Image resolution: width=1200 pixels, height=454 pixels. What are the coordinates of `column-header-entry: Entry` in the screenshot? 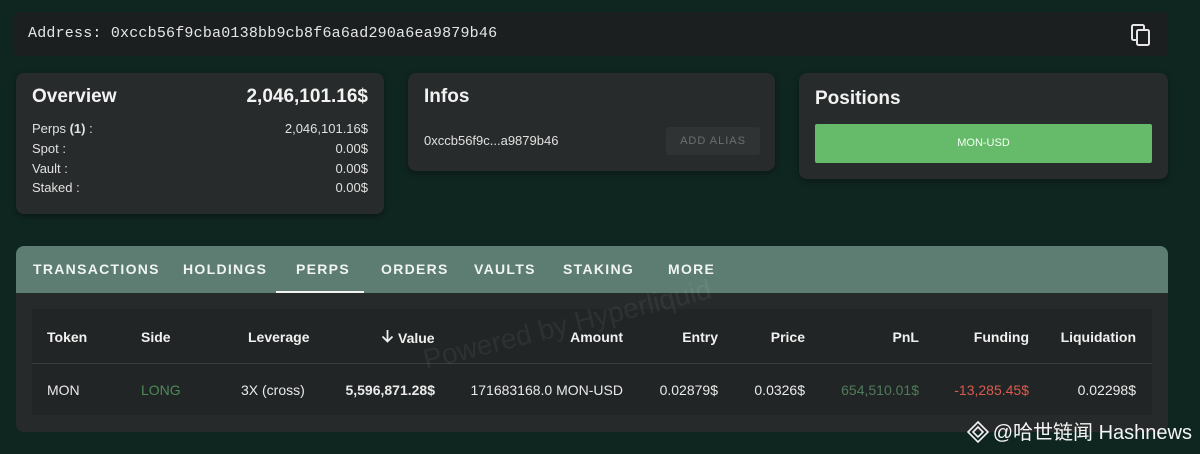 It's located at (700, 337).